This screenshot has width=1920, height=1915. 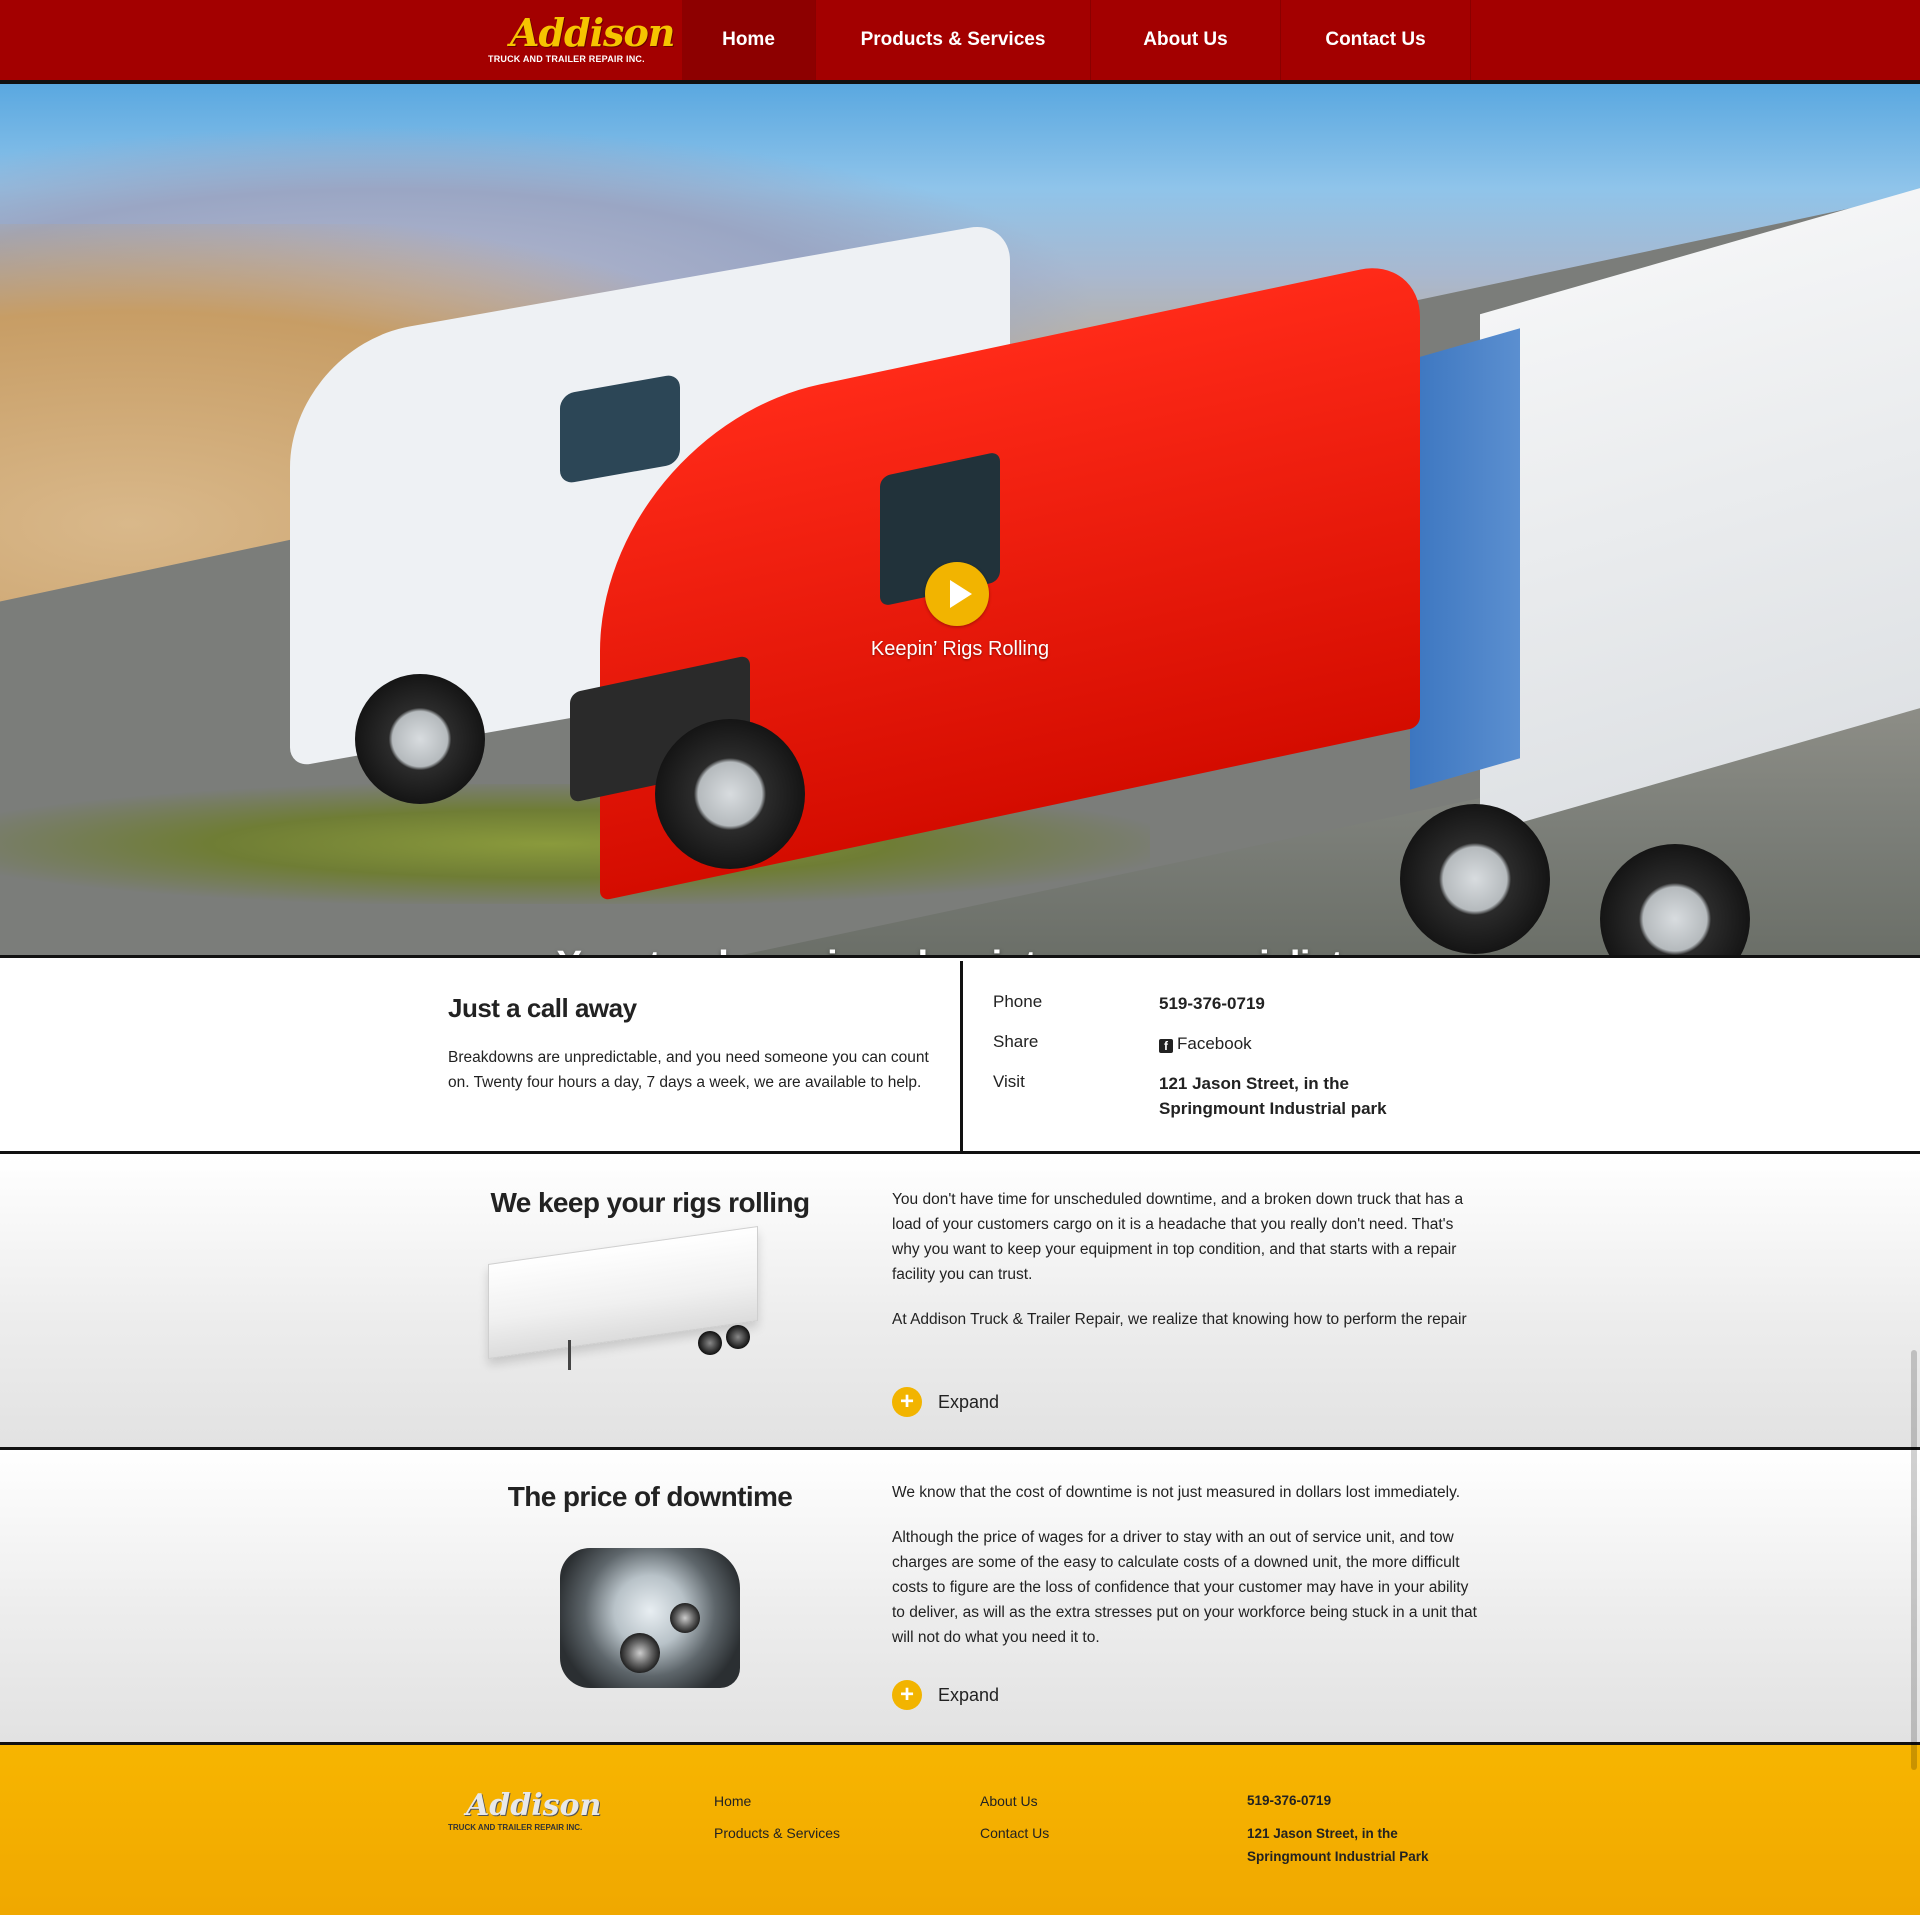 What do you see at coordinates (1212, 1003) in the screenshot?
I see `phone-value: 519-376-0719` at bounding box center [1212, 1003].